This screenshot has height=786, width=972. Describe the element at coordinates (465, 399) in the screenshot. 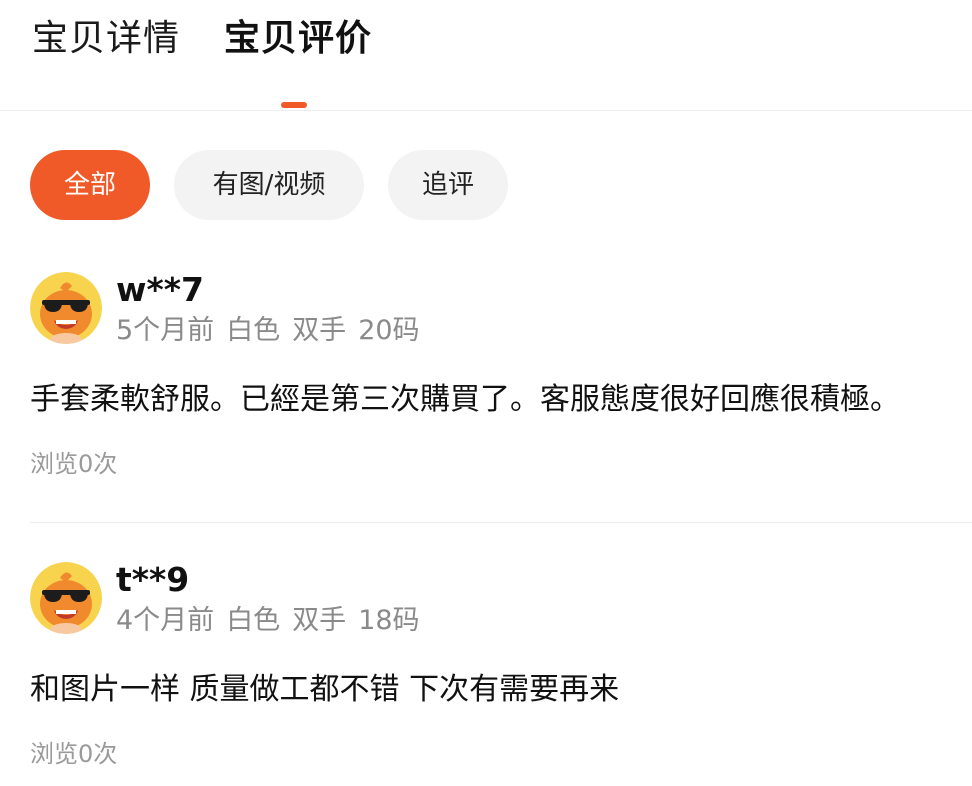

I see `review-text: 手套柔軟舒服。已經是第三次購買了。客服態度很好回應很積極。` at that location.